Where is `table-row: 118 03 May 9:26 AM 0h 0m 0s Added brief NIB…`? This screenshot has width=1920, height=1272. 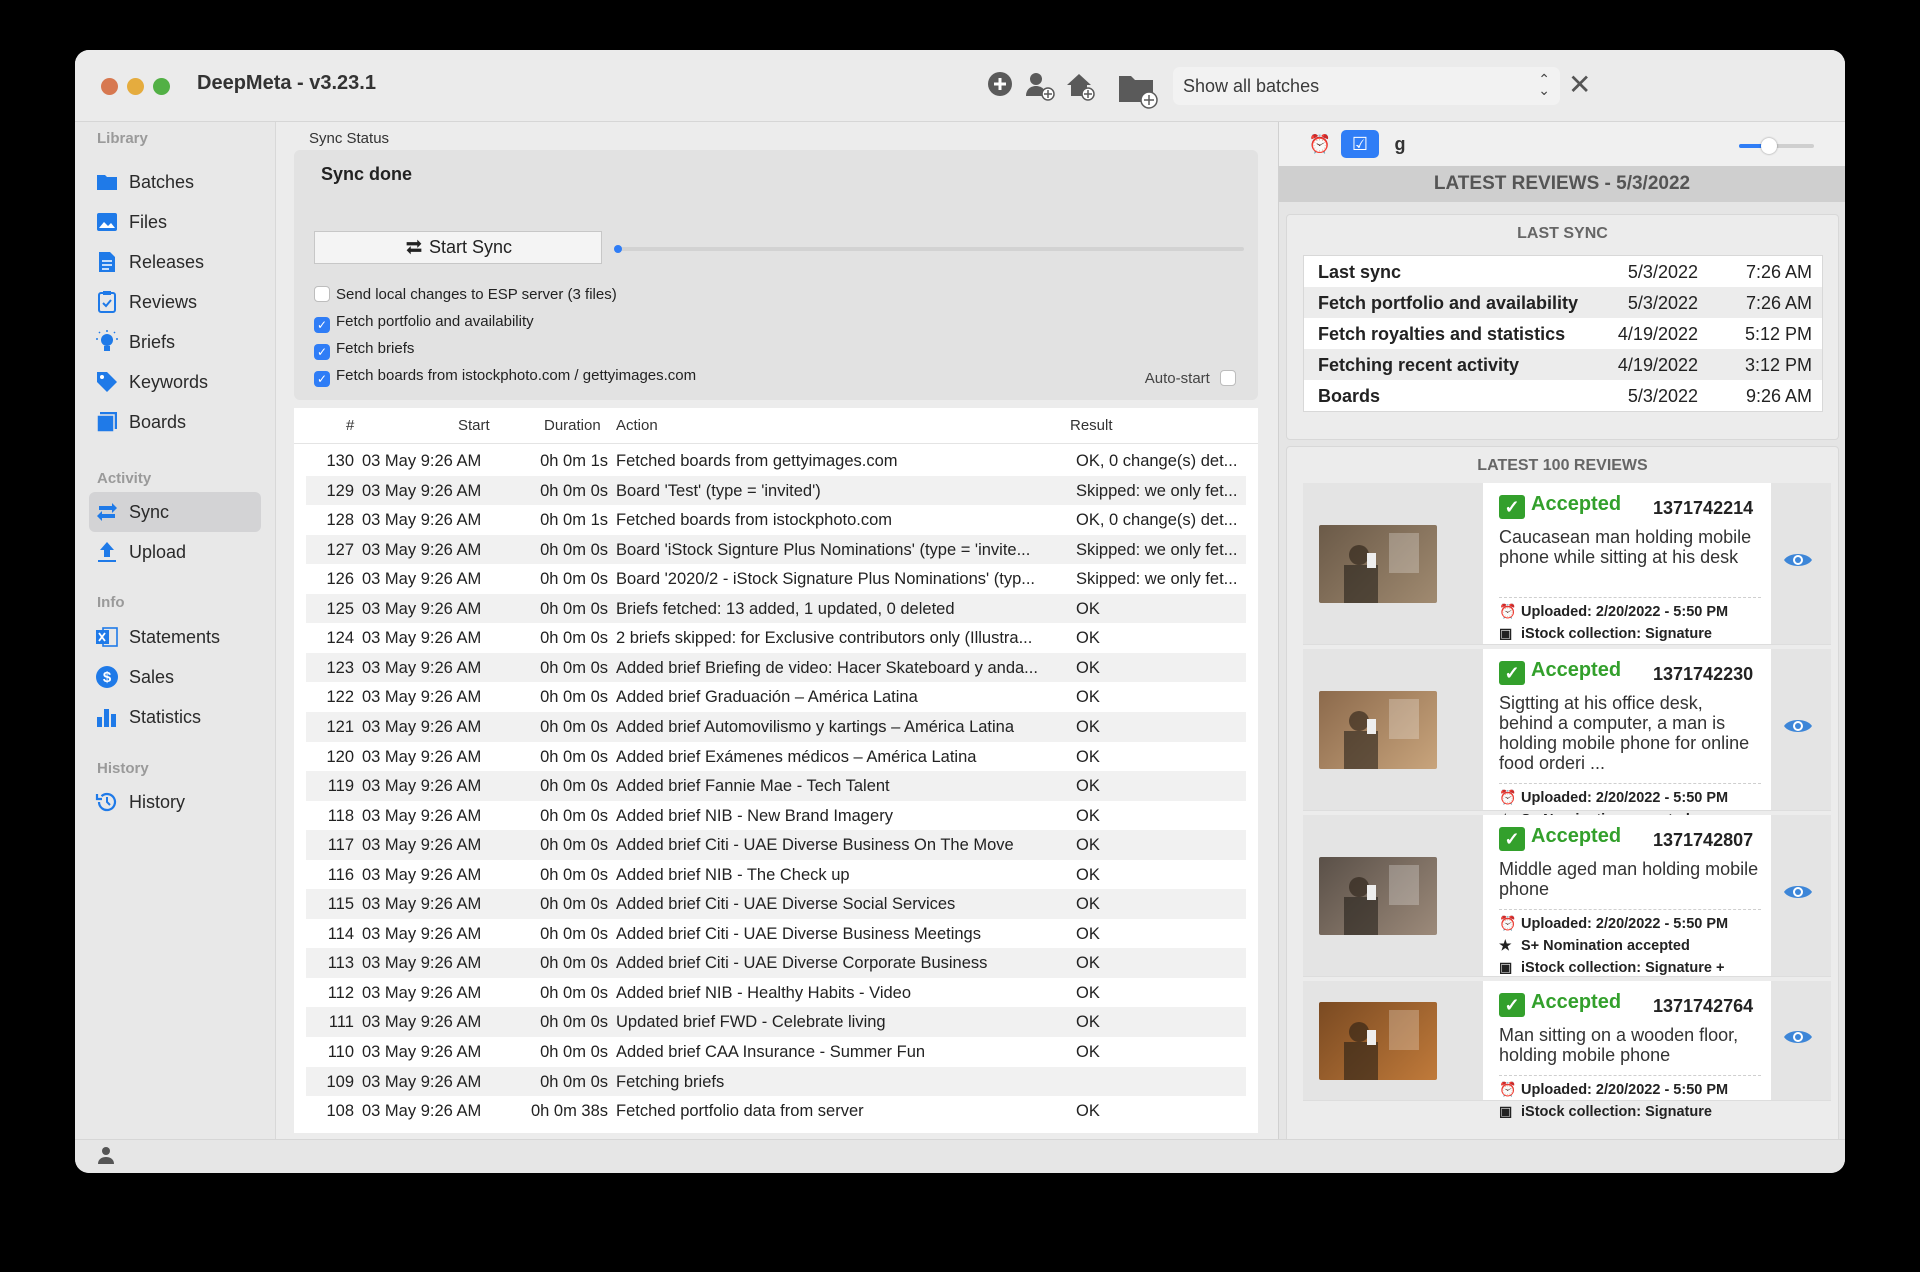
table-row: 118 03 May 9:26 AM 0h 0m 0s Added brief NIB… is located at coordinates (776, 816).